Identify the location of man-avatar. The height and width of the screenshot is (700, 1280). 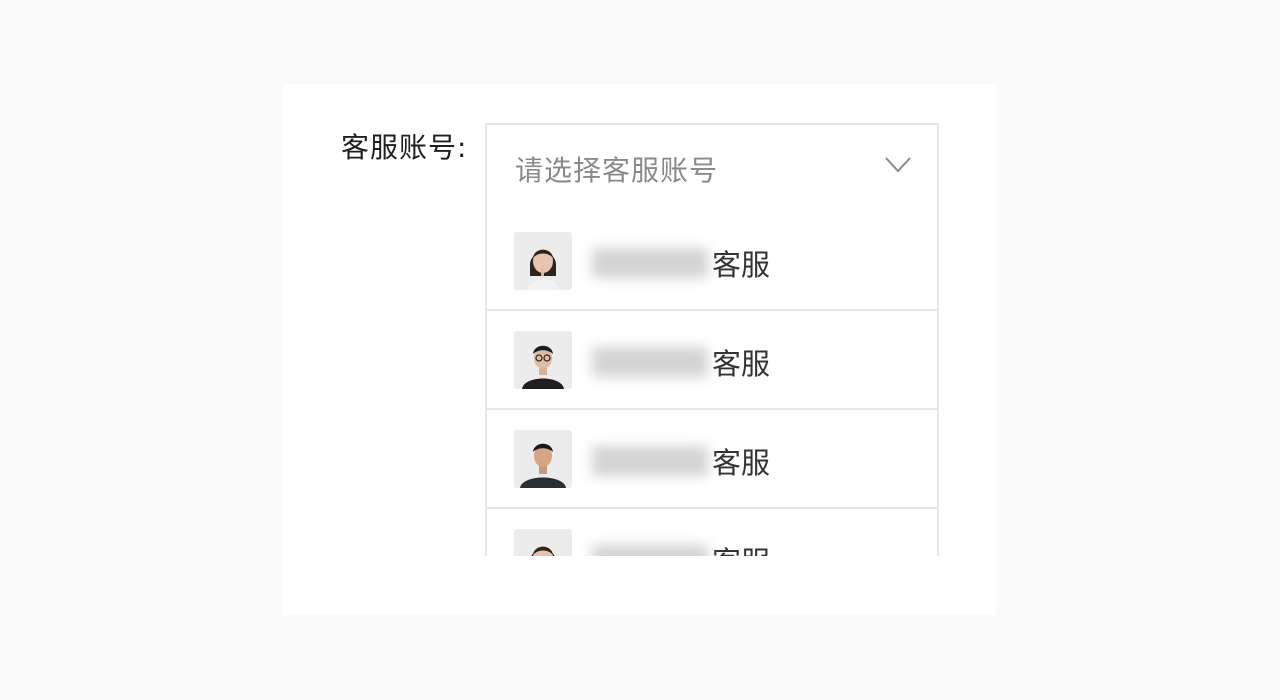
(543, 459).